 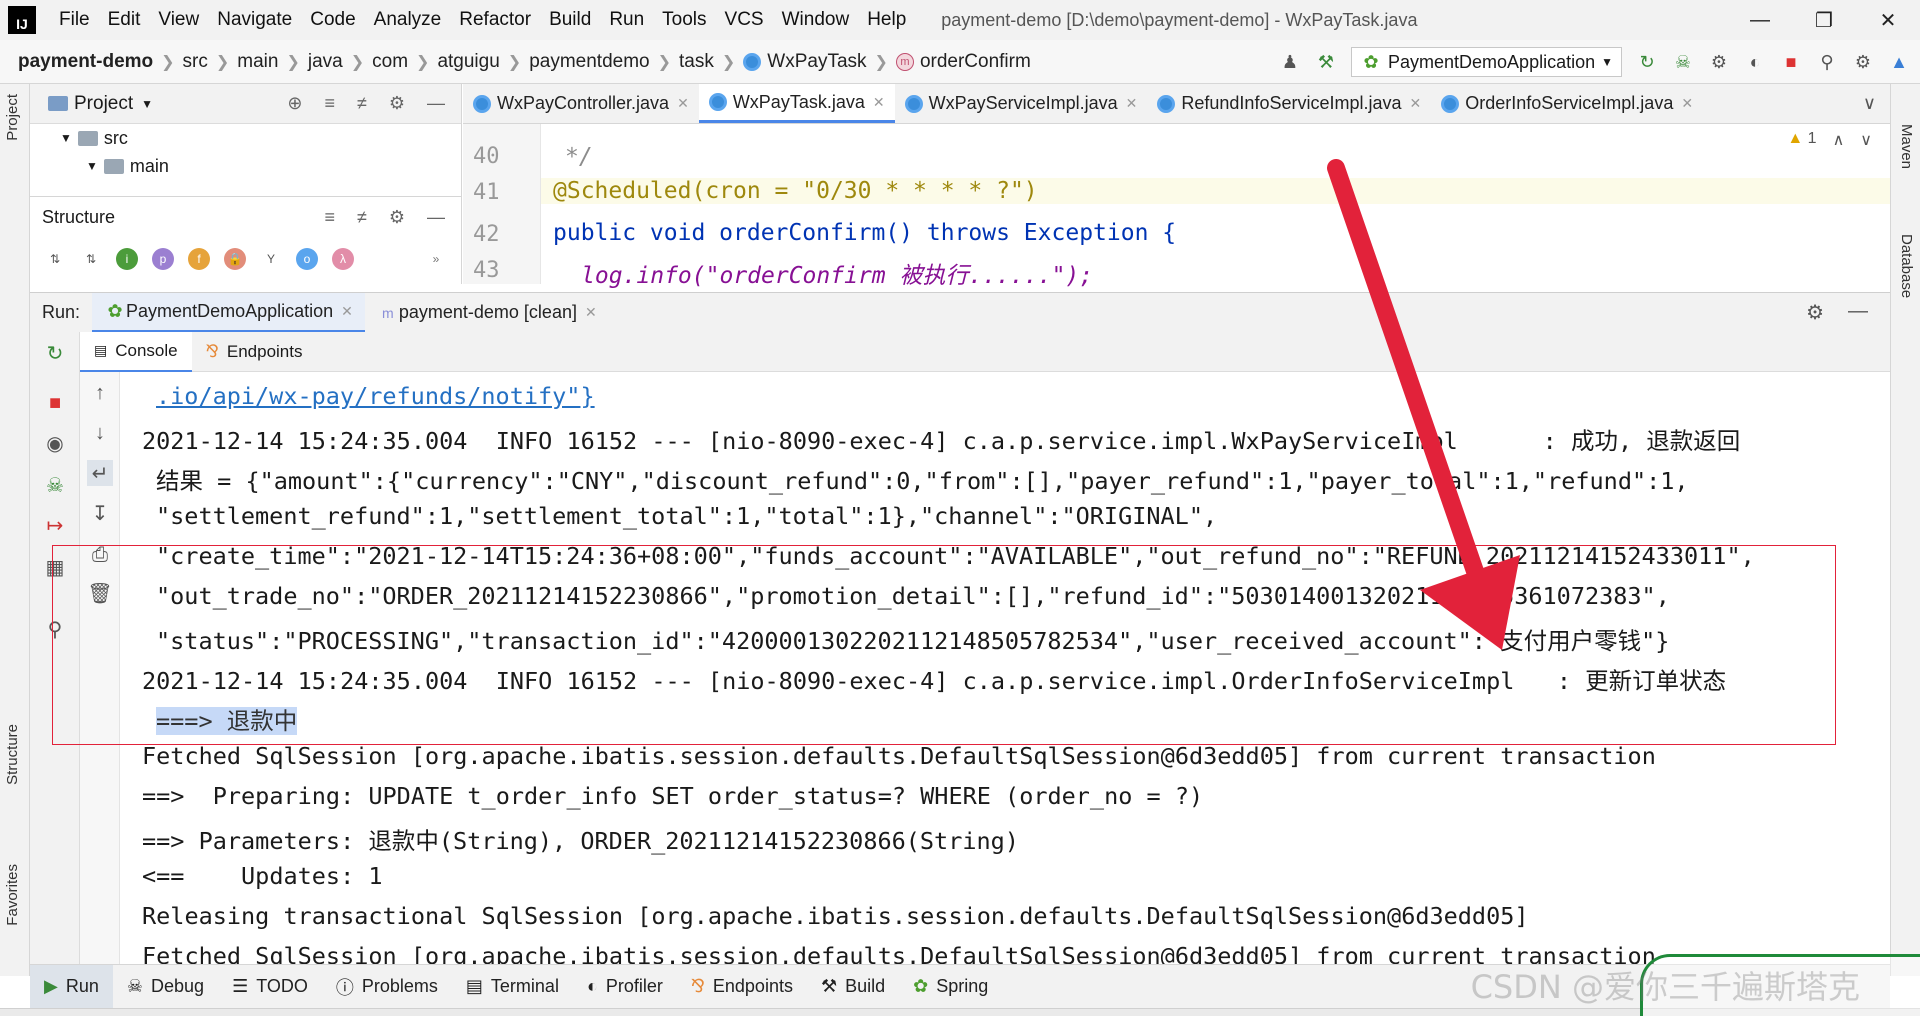 I want to click on bottom-tab-build: ⚒ Build, so click(x=853, y=987).